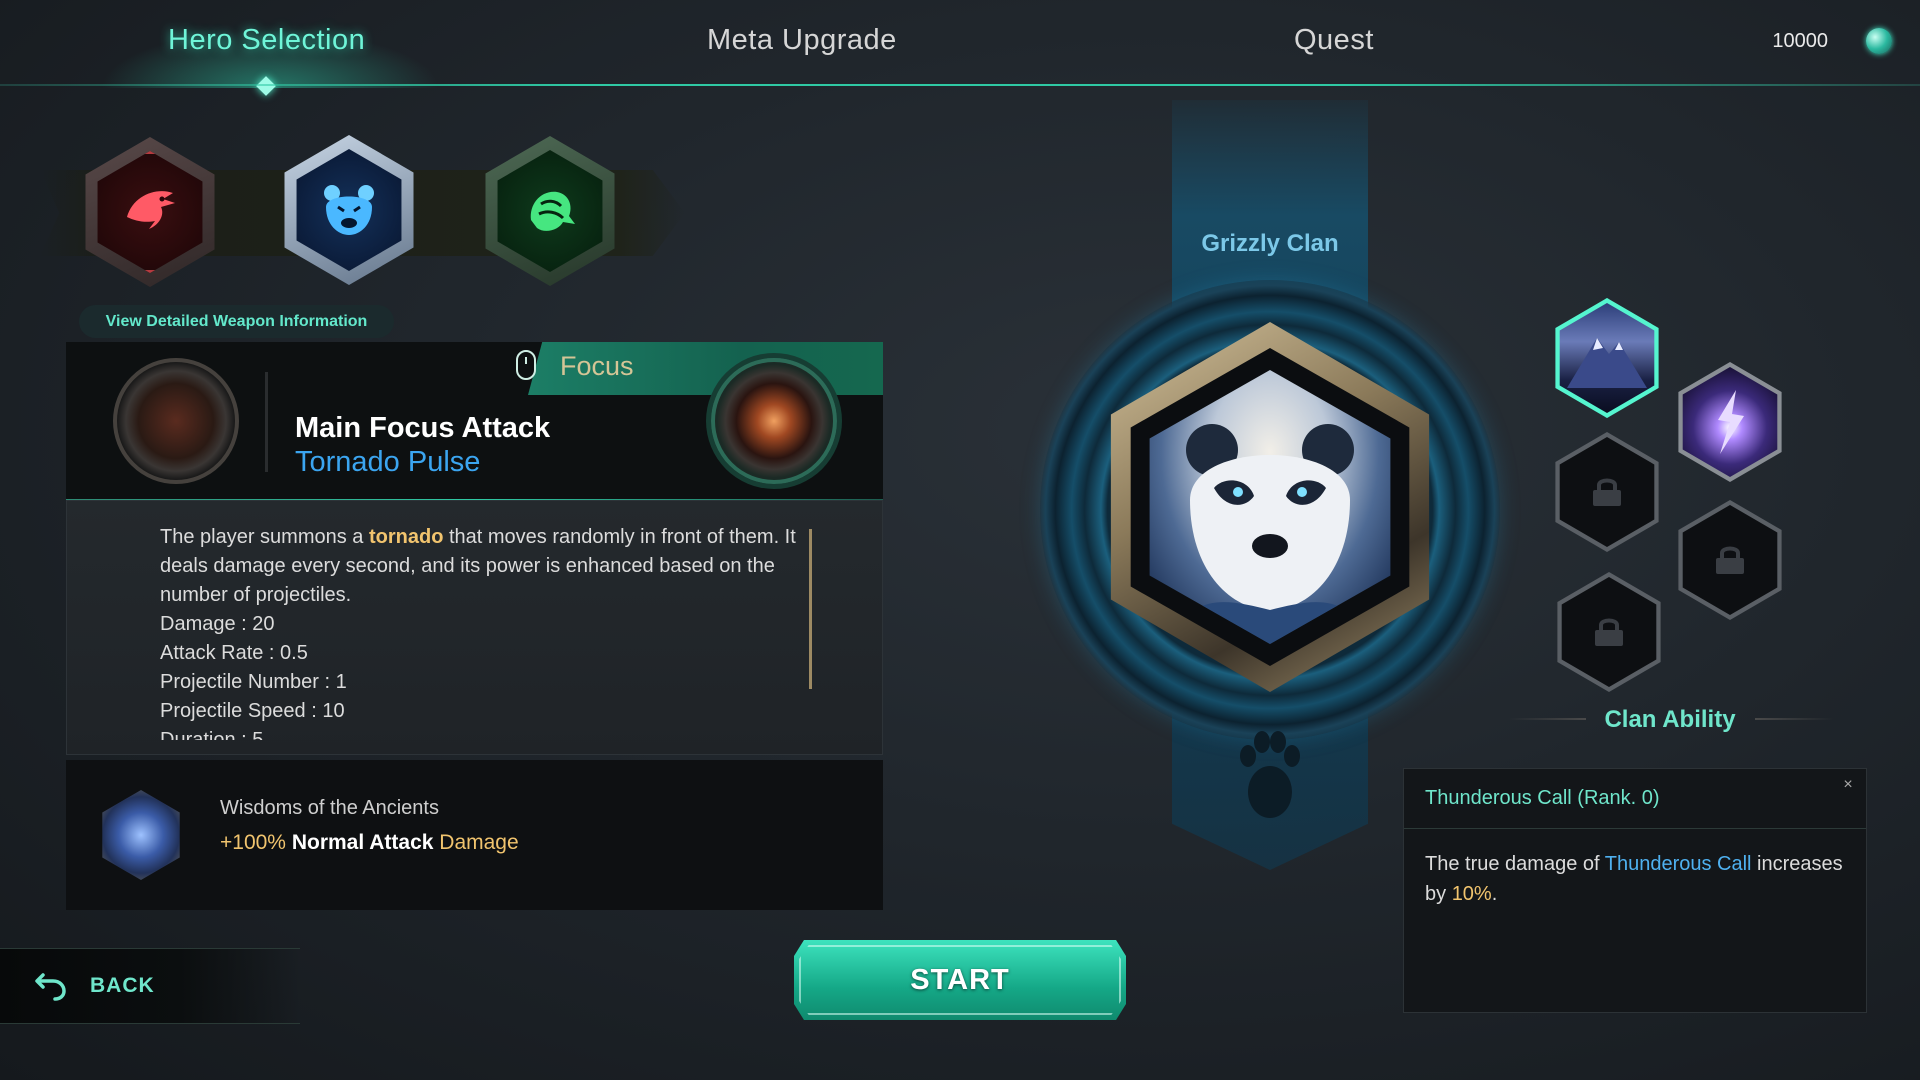 The width and height of the screenshot is (1920, 1080). What do you see at coordinates (479, 842) in the screenshot?
I see `bonus-stat: Damage` at bounding box center [479, 842].